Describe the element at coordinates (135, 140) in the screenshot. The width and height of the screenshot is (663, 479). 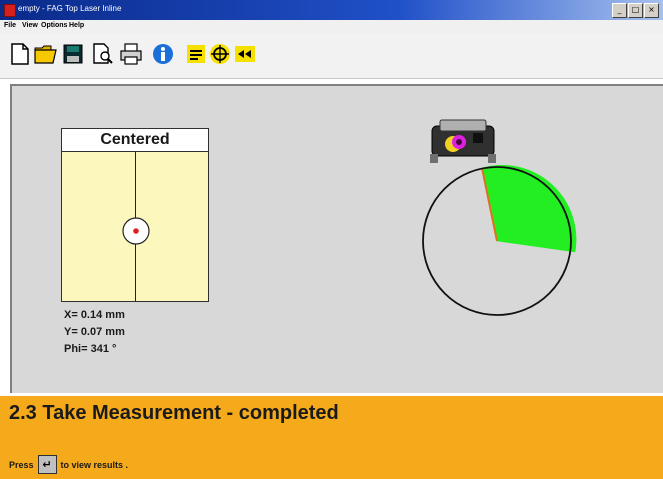
I see `centering-status-label: Centered` at that location.